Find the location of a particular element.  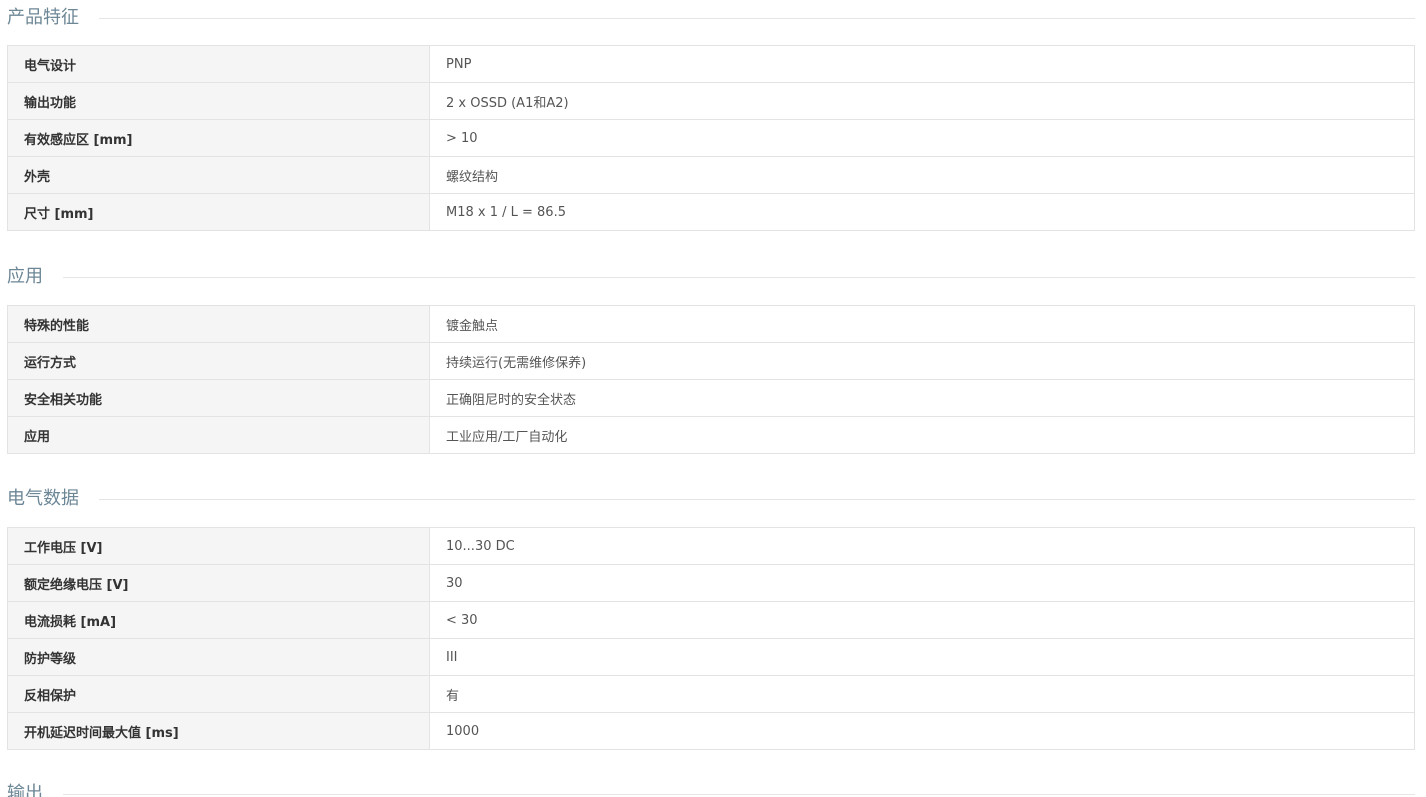

row-value: 2 x OSSD (A1和A2) is located at coordinates (922, 101).